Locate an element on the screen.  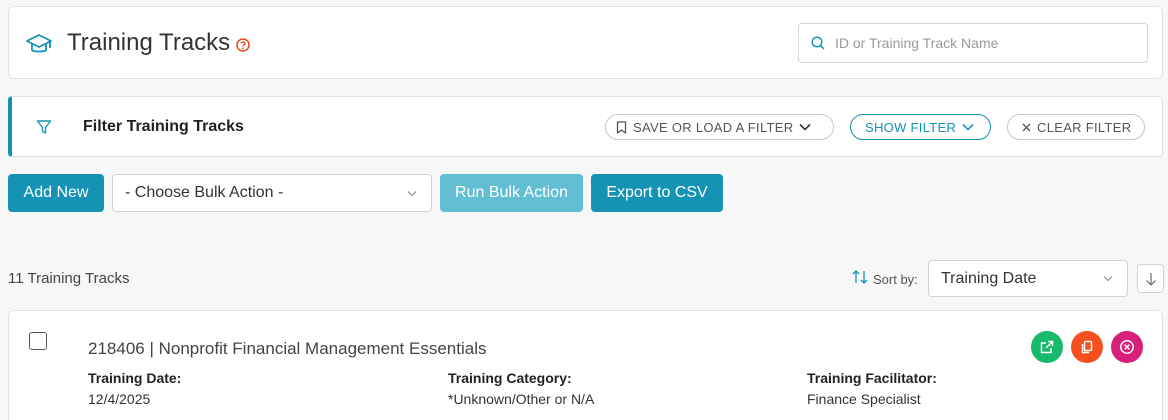
row-select-checkbox is located at coordinates (38, 341).